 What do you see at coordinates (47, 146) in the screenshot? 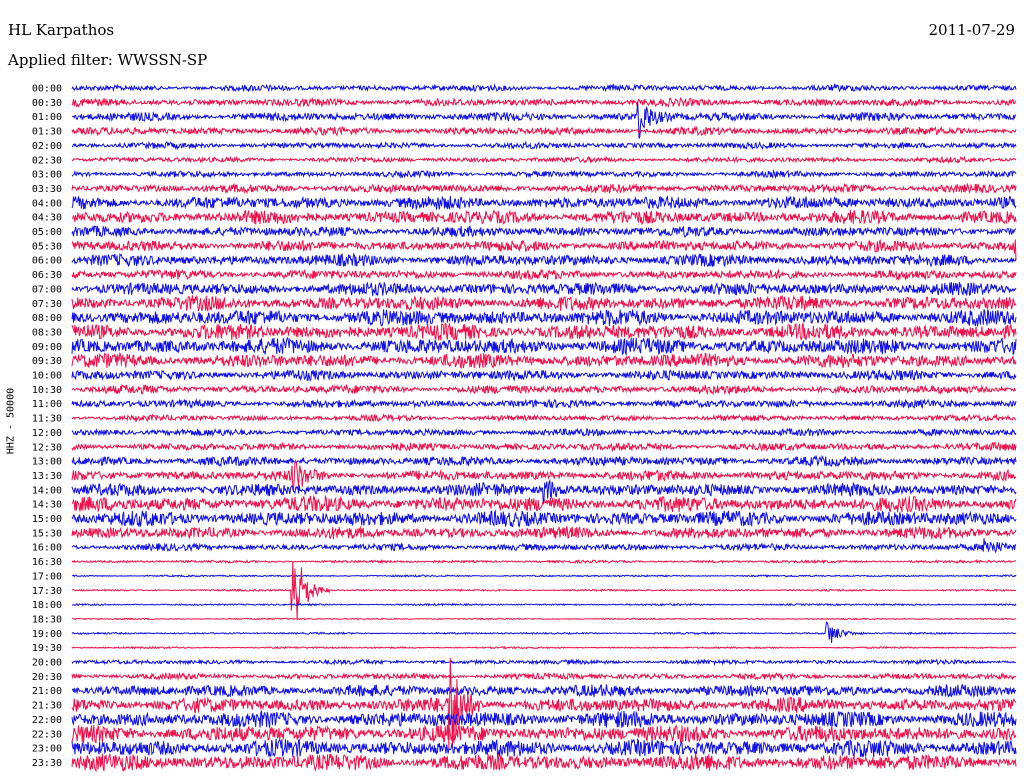
I see `time-tick-label: 02:00` at bounding box center [47, 146].